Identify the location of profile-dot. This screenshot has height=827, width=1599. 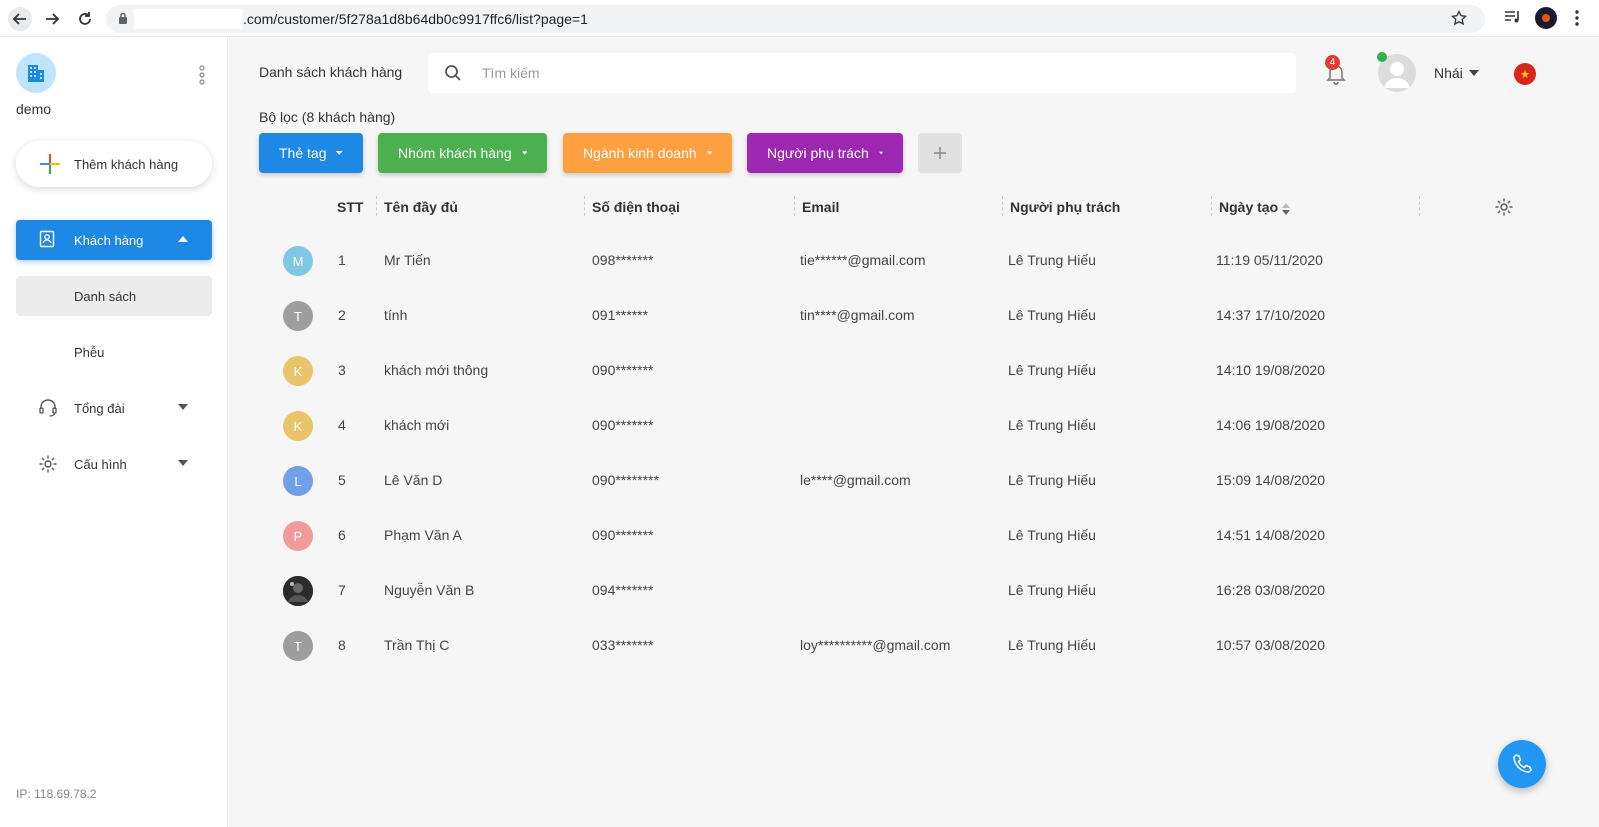
(1546, 18).